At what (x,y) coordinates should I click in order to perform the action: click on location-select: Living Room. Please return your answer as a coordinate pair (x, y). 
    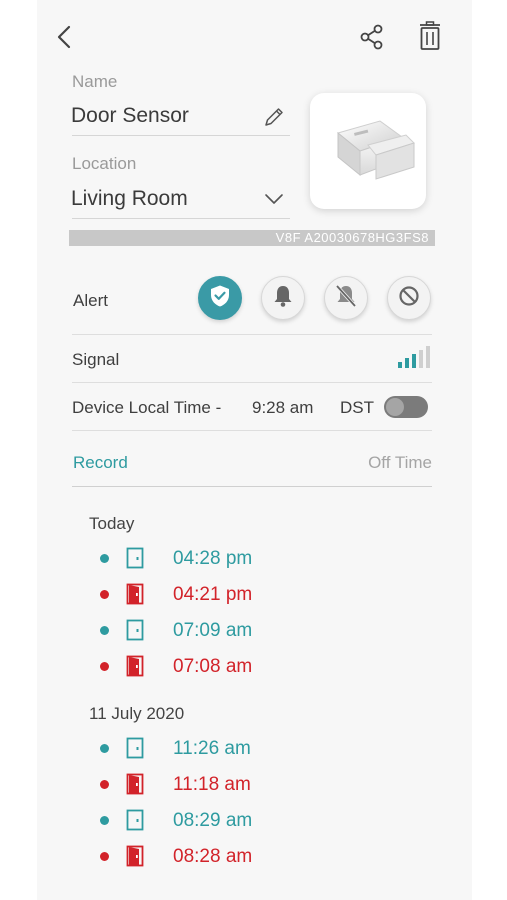
    Looking at the image, I should click on (129, 199).